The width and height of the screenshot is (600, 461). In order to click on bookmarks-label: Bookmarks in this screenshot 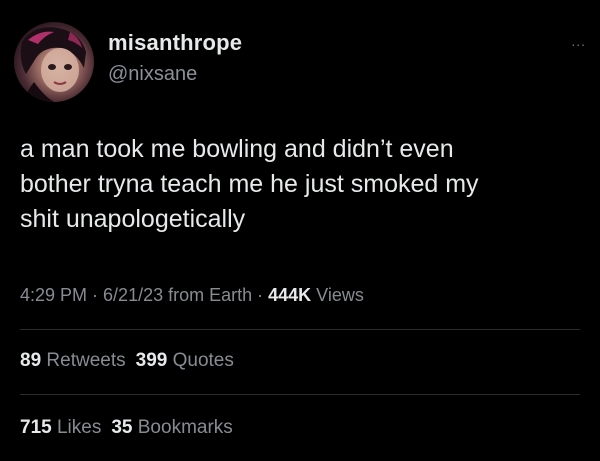, I will do `click(182, 427)`.